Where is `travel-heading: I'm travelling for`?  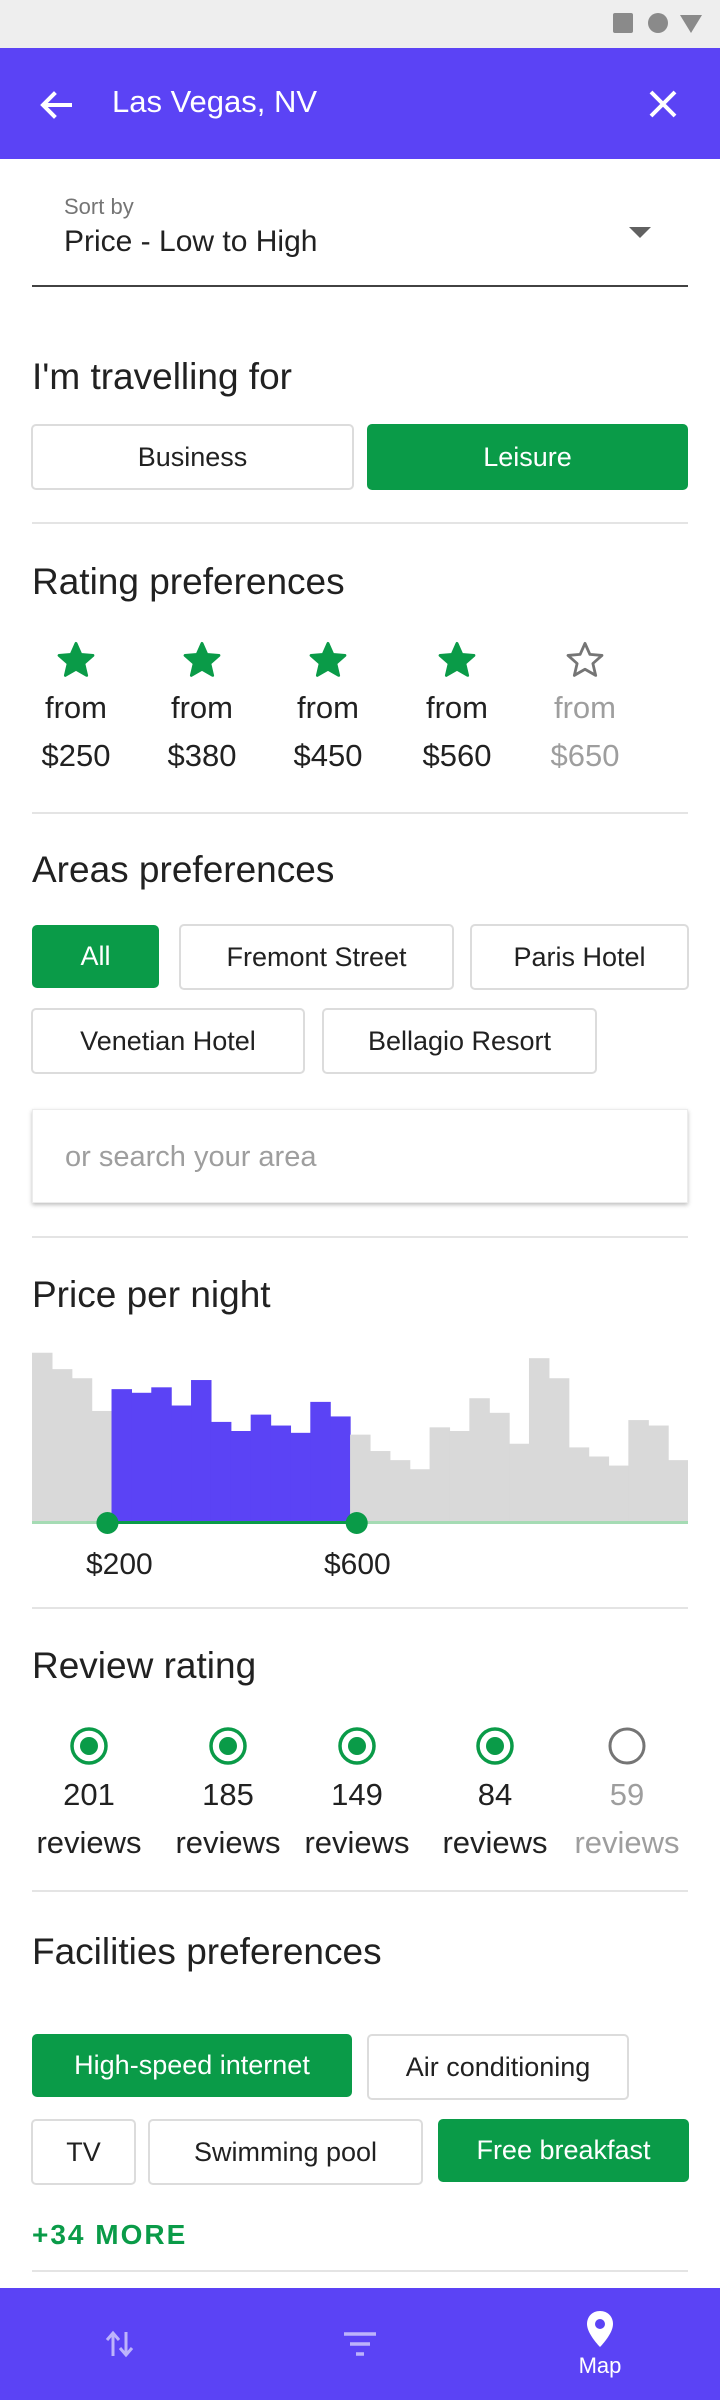
travel-heading: I'm travelling for is located at coordinates (162, 376).